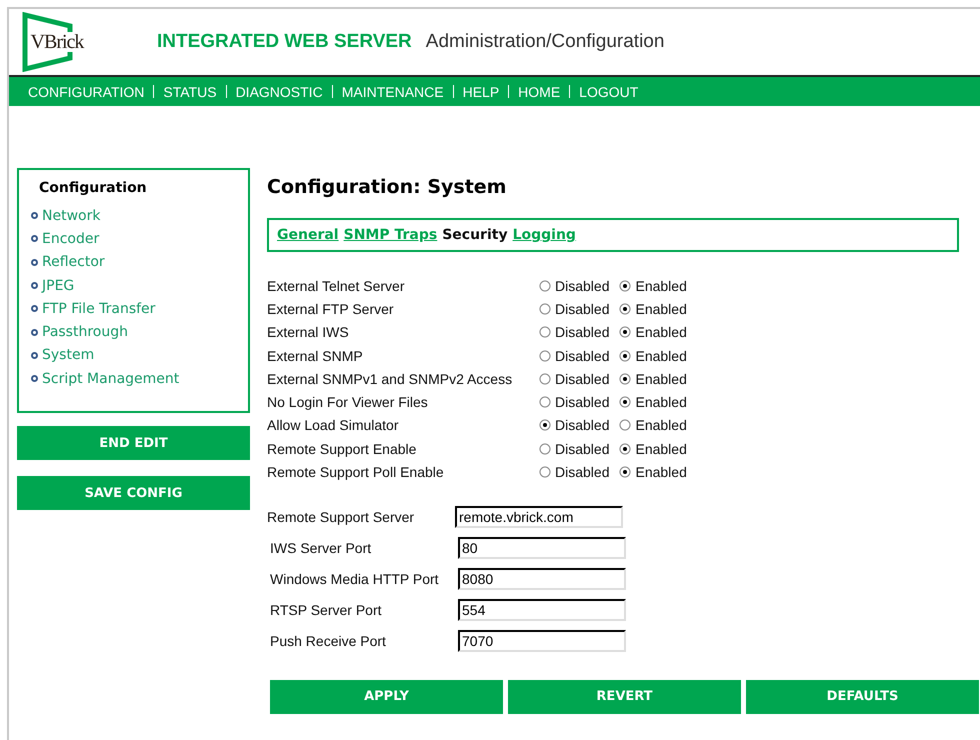  What do you see at coordinates (545, 42) in the screenshot?
I see `page-subtitle: Administration/Configuration` at bounding box center [545, 42].